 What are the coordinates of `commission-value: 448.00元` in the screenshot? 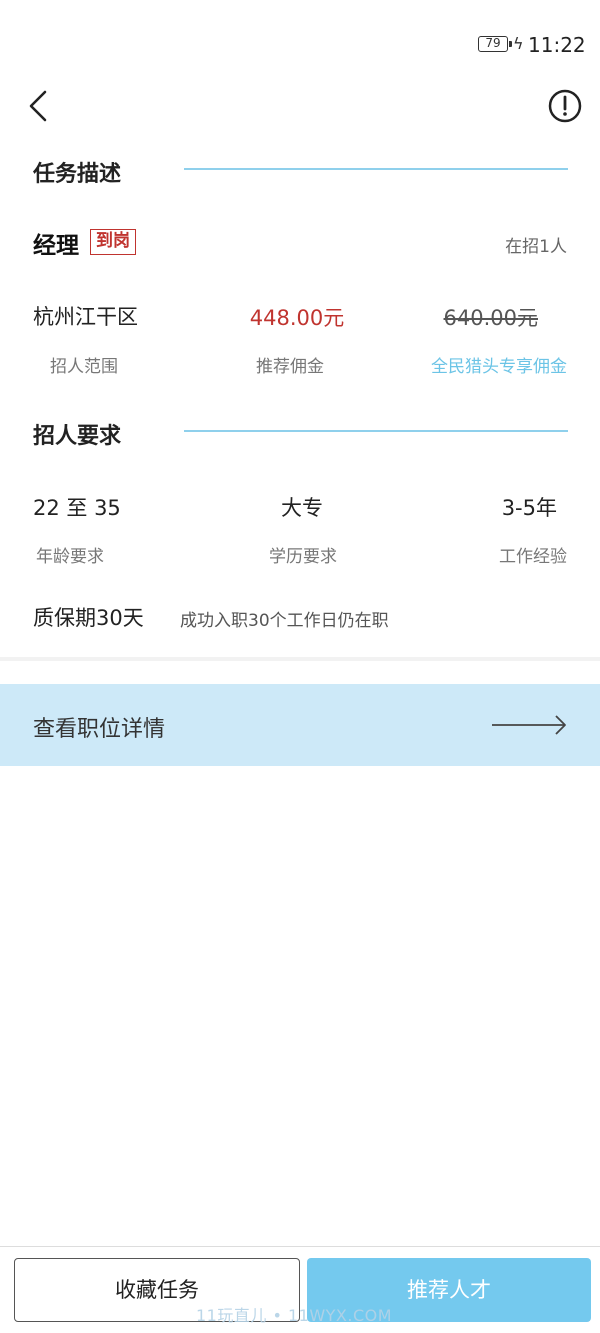 It's located at (297, 318).